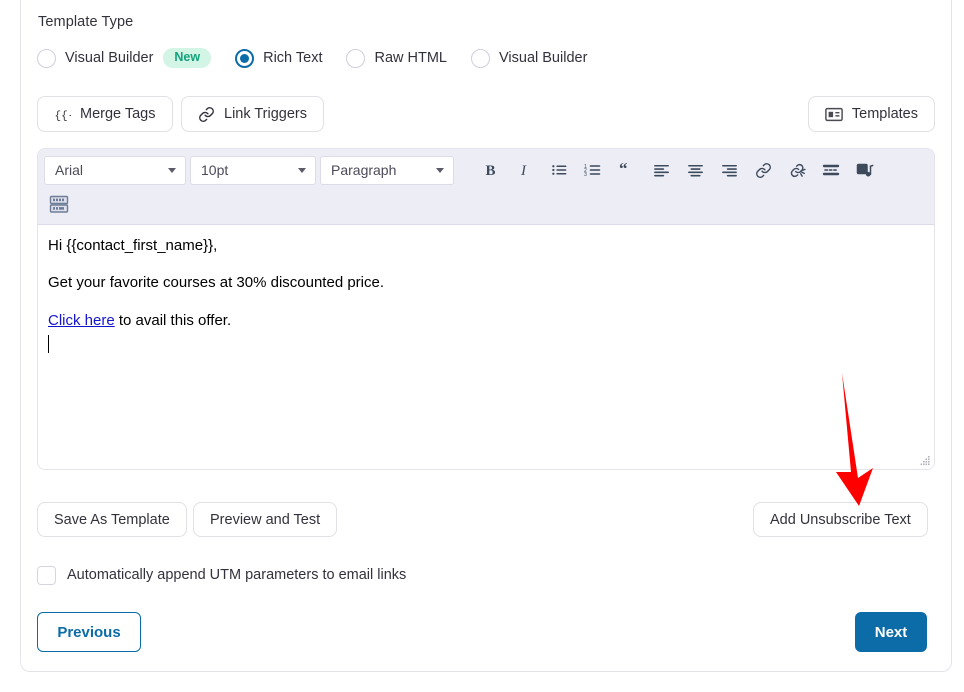 This screenshot has width=964, height=692. I want to click on previous-label: Previous, so click(89, 632).